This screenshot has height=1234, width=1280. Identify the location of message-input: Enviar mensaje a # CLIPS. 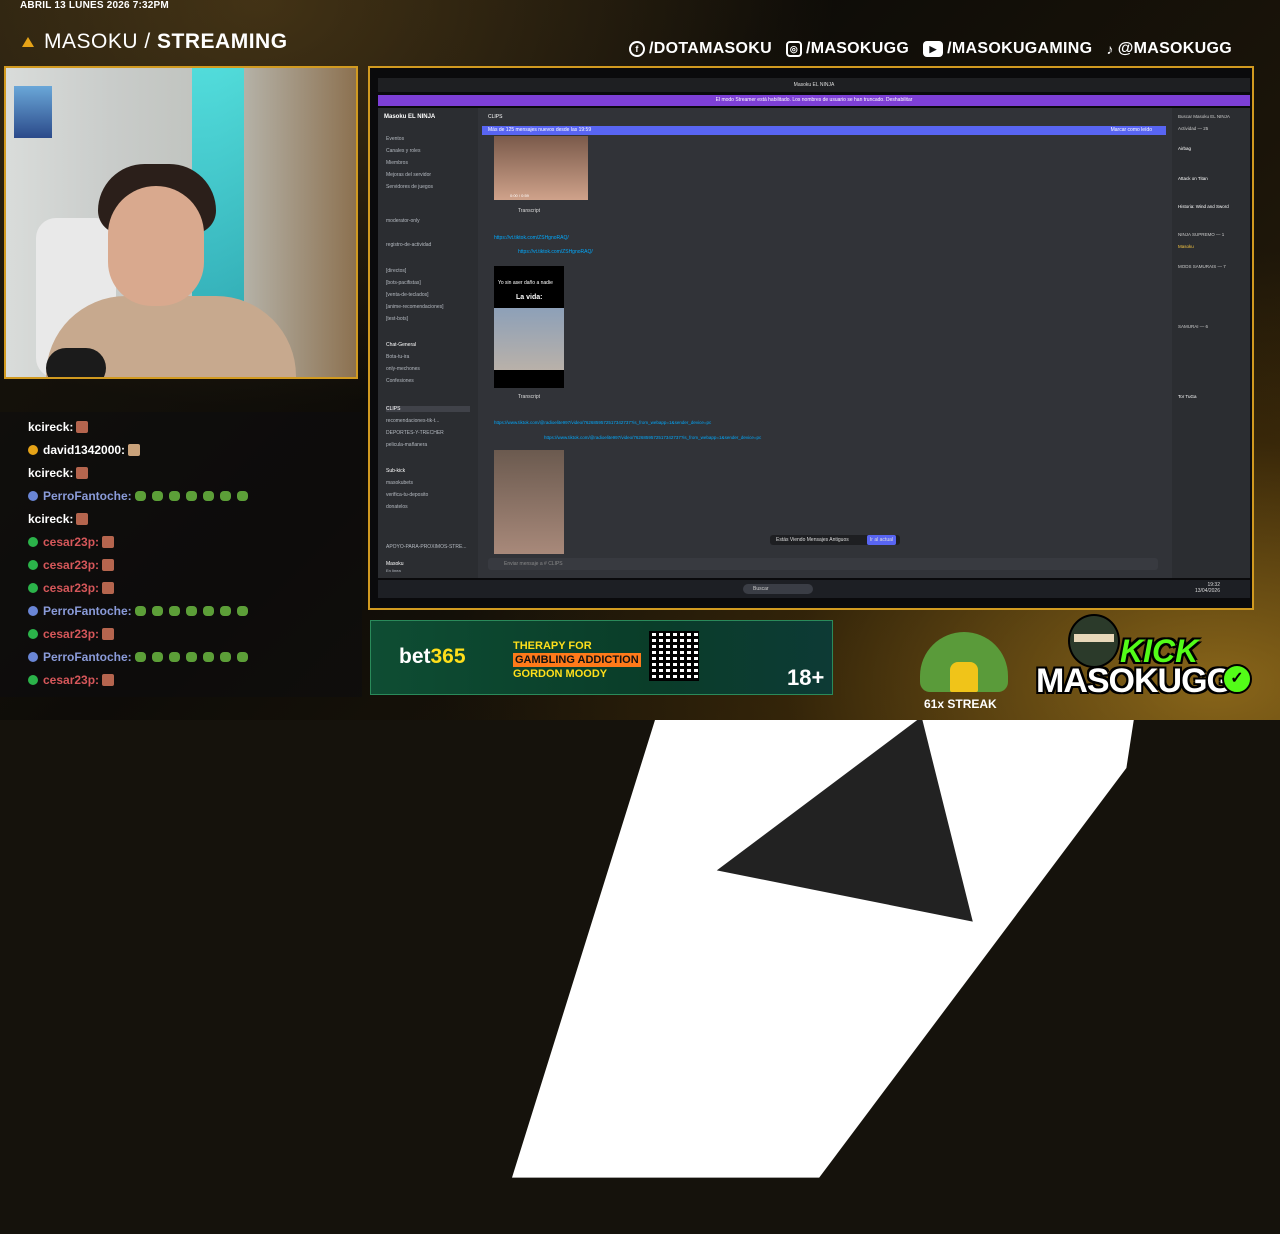
(823, 564).